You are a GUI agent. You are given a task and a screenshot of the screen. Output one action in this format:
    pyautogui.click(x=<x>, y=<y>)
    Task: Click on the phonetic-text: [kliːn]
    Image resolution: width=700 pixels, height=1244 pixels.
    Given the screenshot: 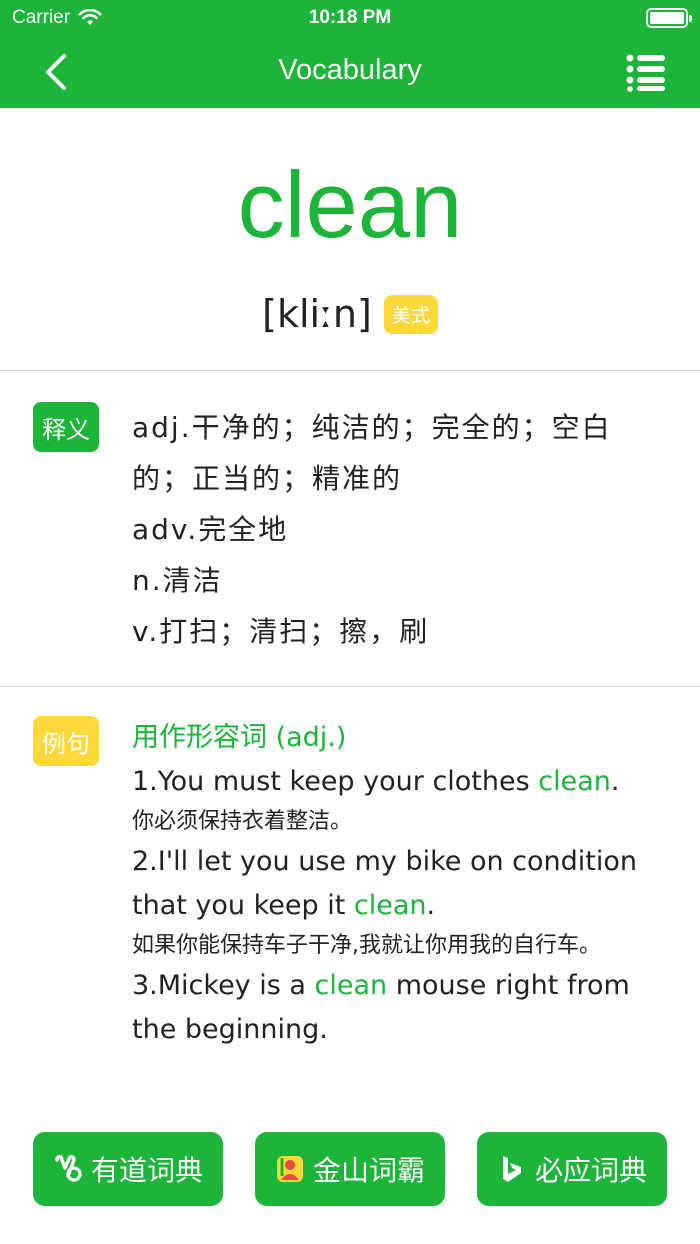 What is the action you would take?
    pyautogui.click(x=317, y=314)
    